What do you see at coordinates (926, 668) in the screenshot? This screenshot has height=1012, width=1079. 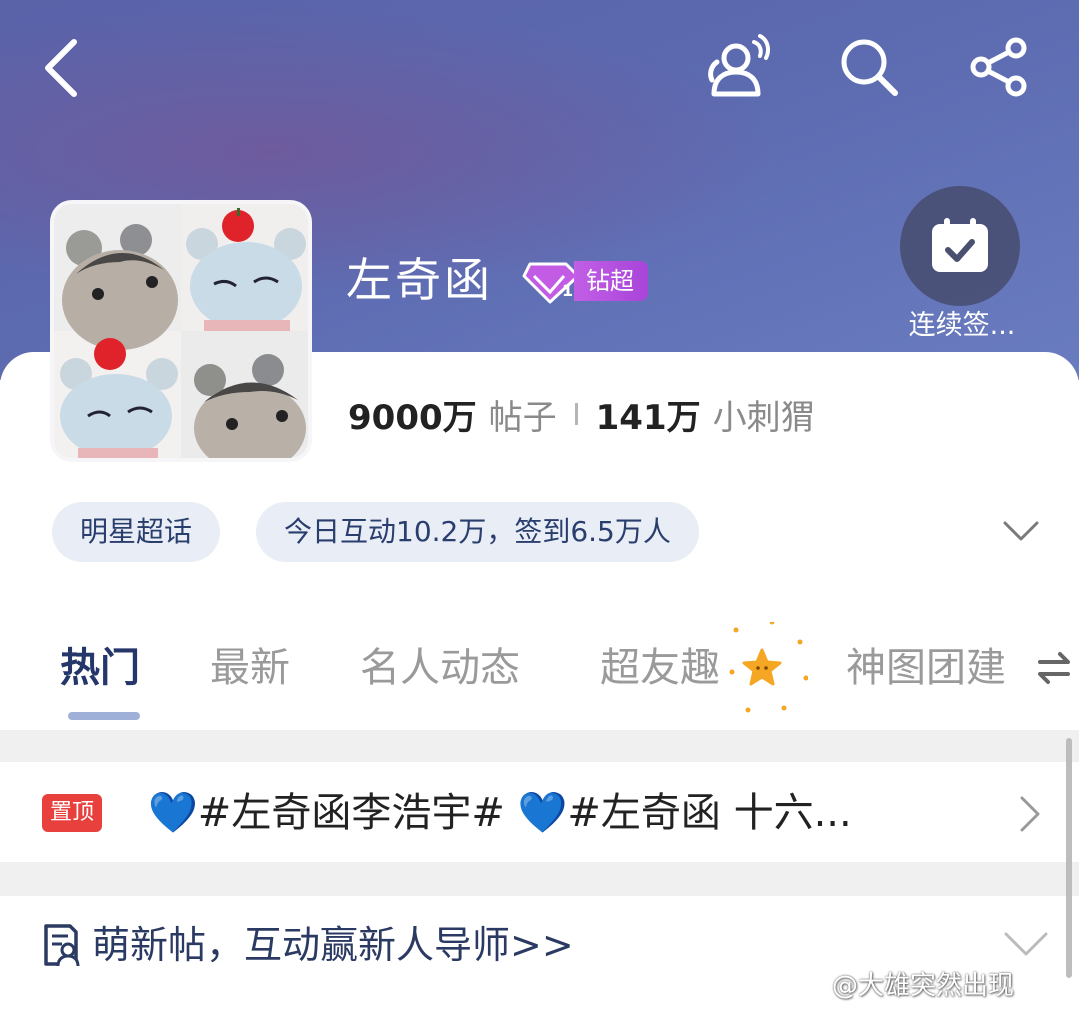 I see `tab-team-pics: 神图团建` at bounding box center [926, 668].